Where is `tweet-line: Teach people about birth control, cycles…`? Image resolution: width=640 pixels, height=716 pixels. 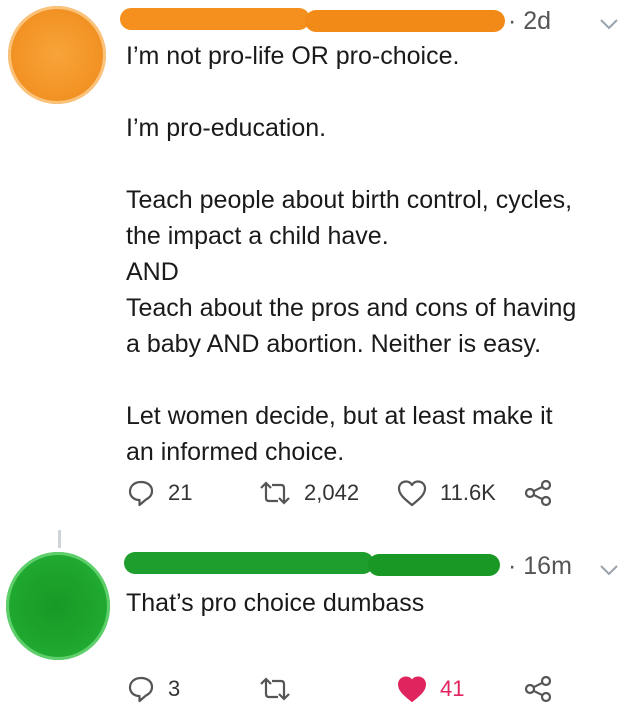
tweet-line: Teach people about birth control, cycles… is located at coordinates (349, 200).